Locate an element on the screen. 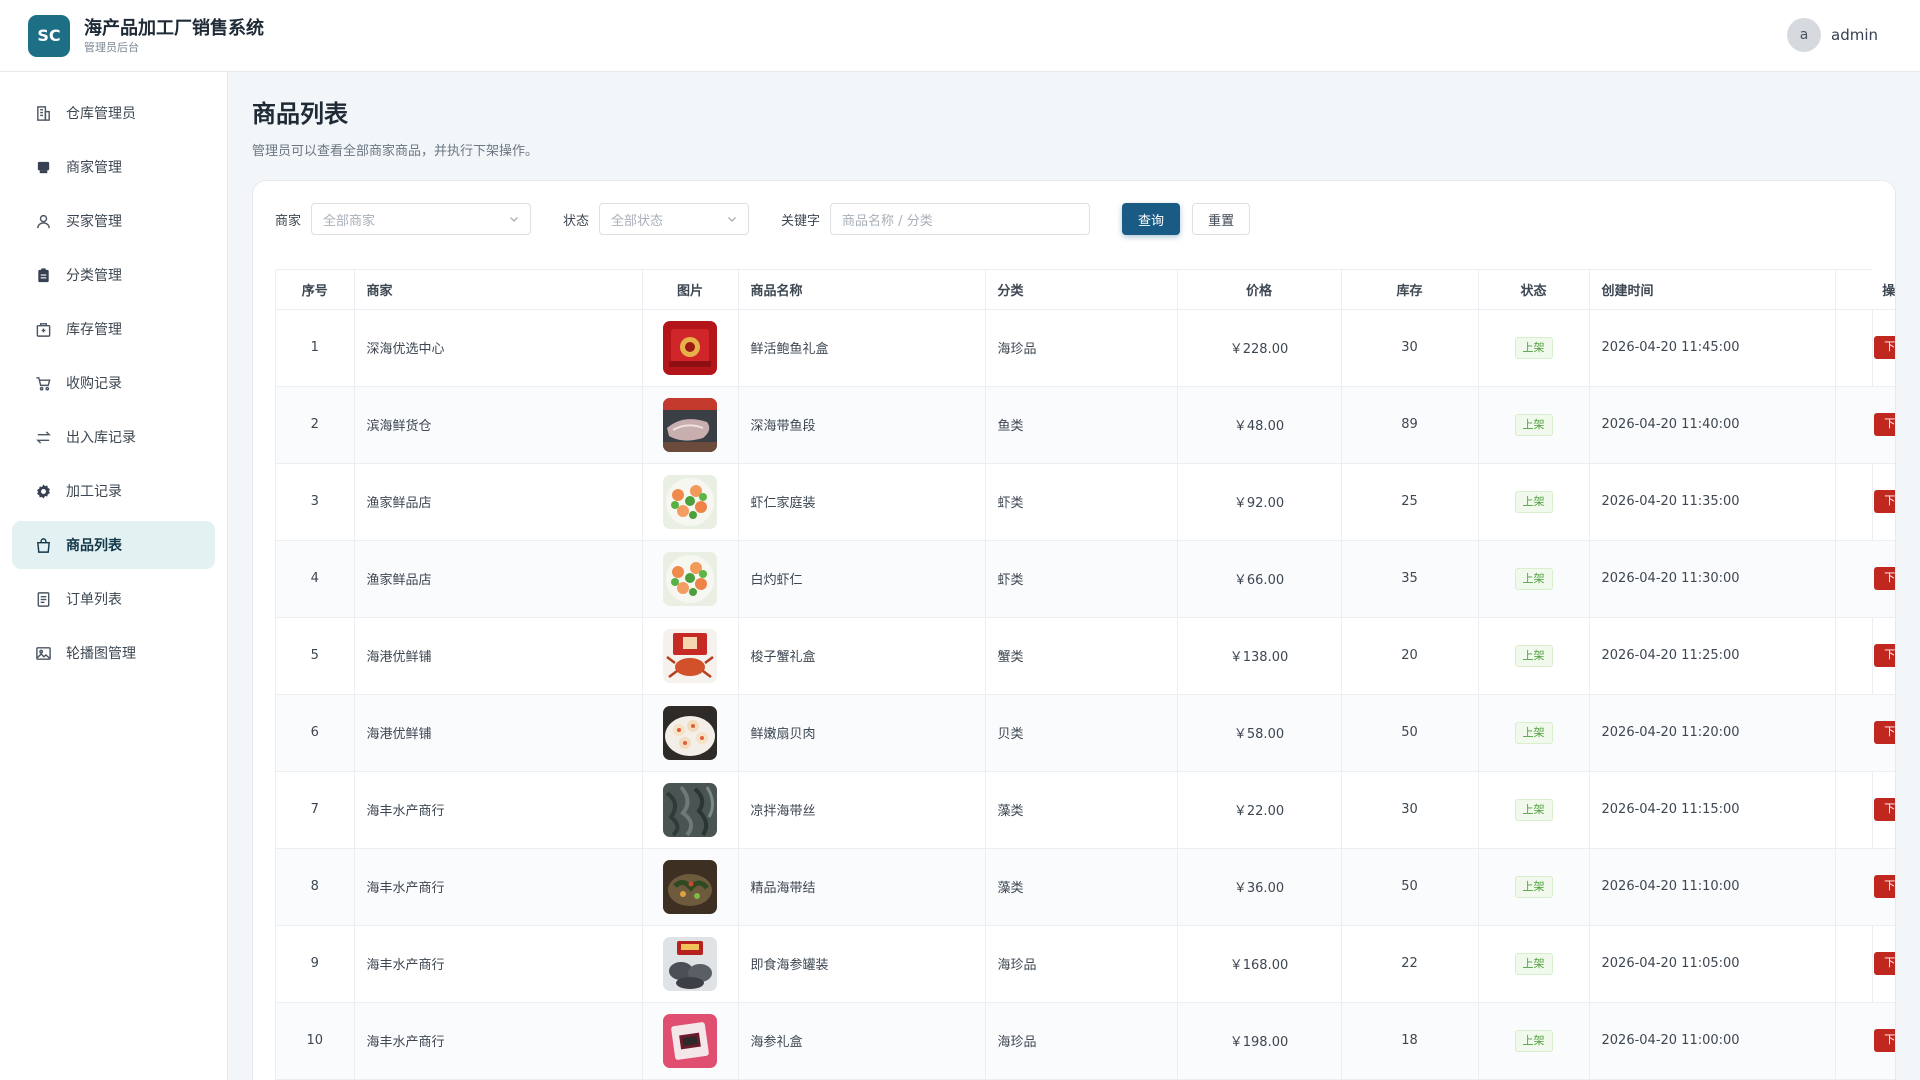  product-thumbnail-abalone-gift-box is located at coordinates (690, 347).